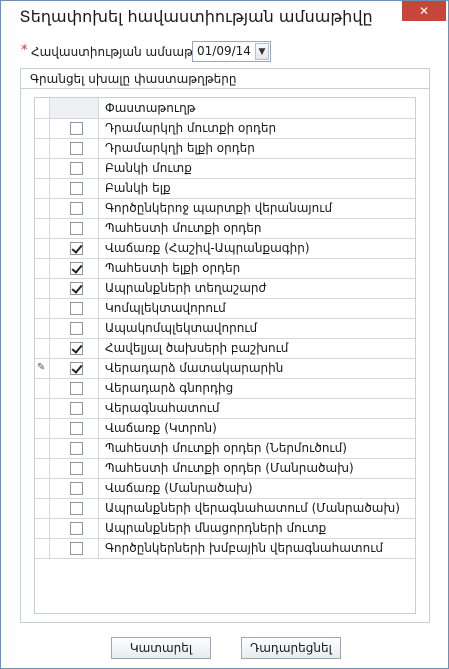 The image size is (449, 669). Describe the element at coordinates (225, 309) in the screenshot. I see `table-row: Կոմպլեկտավորում` at that location.